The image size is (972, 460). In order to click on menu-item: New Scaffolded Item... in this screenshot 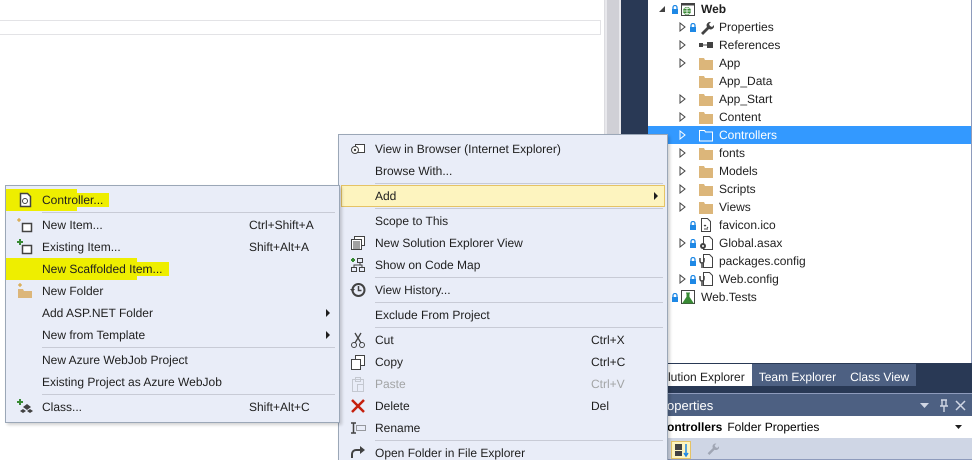, I will do `click(172, 269)`.